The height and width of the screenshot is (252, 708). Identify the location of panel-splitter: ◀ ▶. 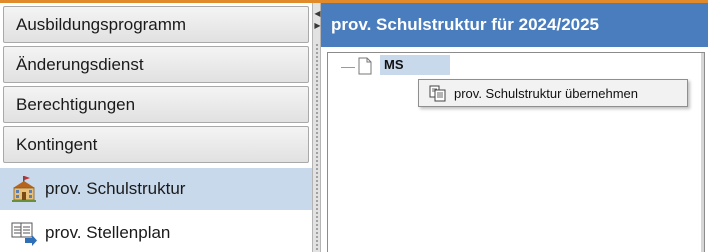
(316, 127).